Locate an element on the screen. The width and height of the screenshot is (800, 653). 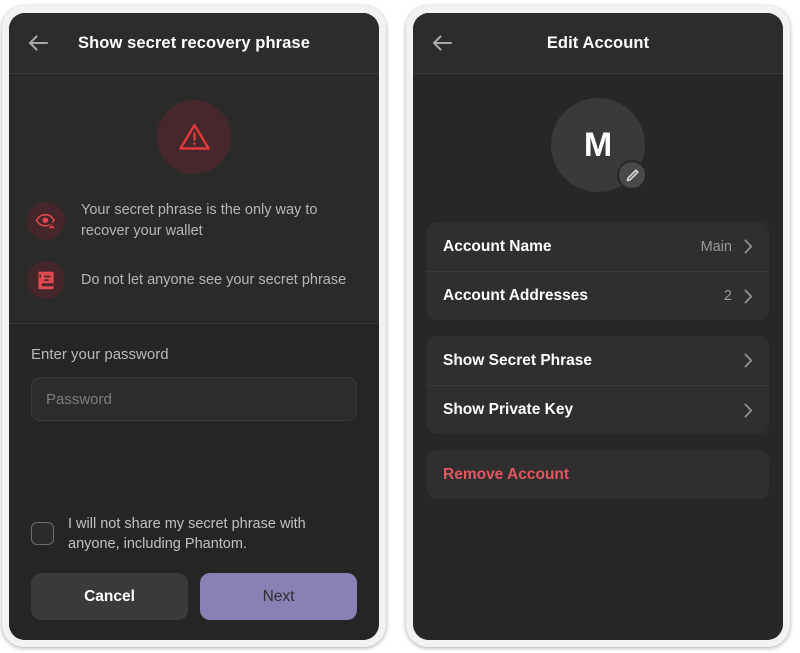
row-label: Account Addresses is located at coordinates (515, 295).